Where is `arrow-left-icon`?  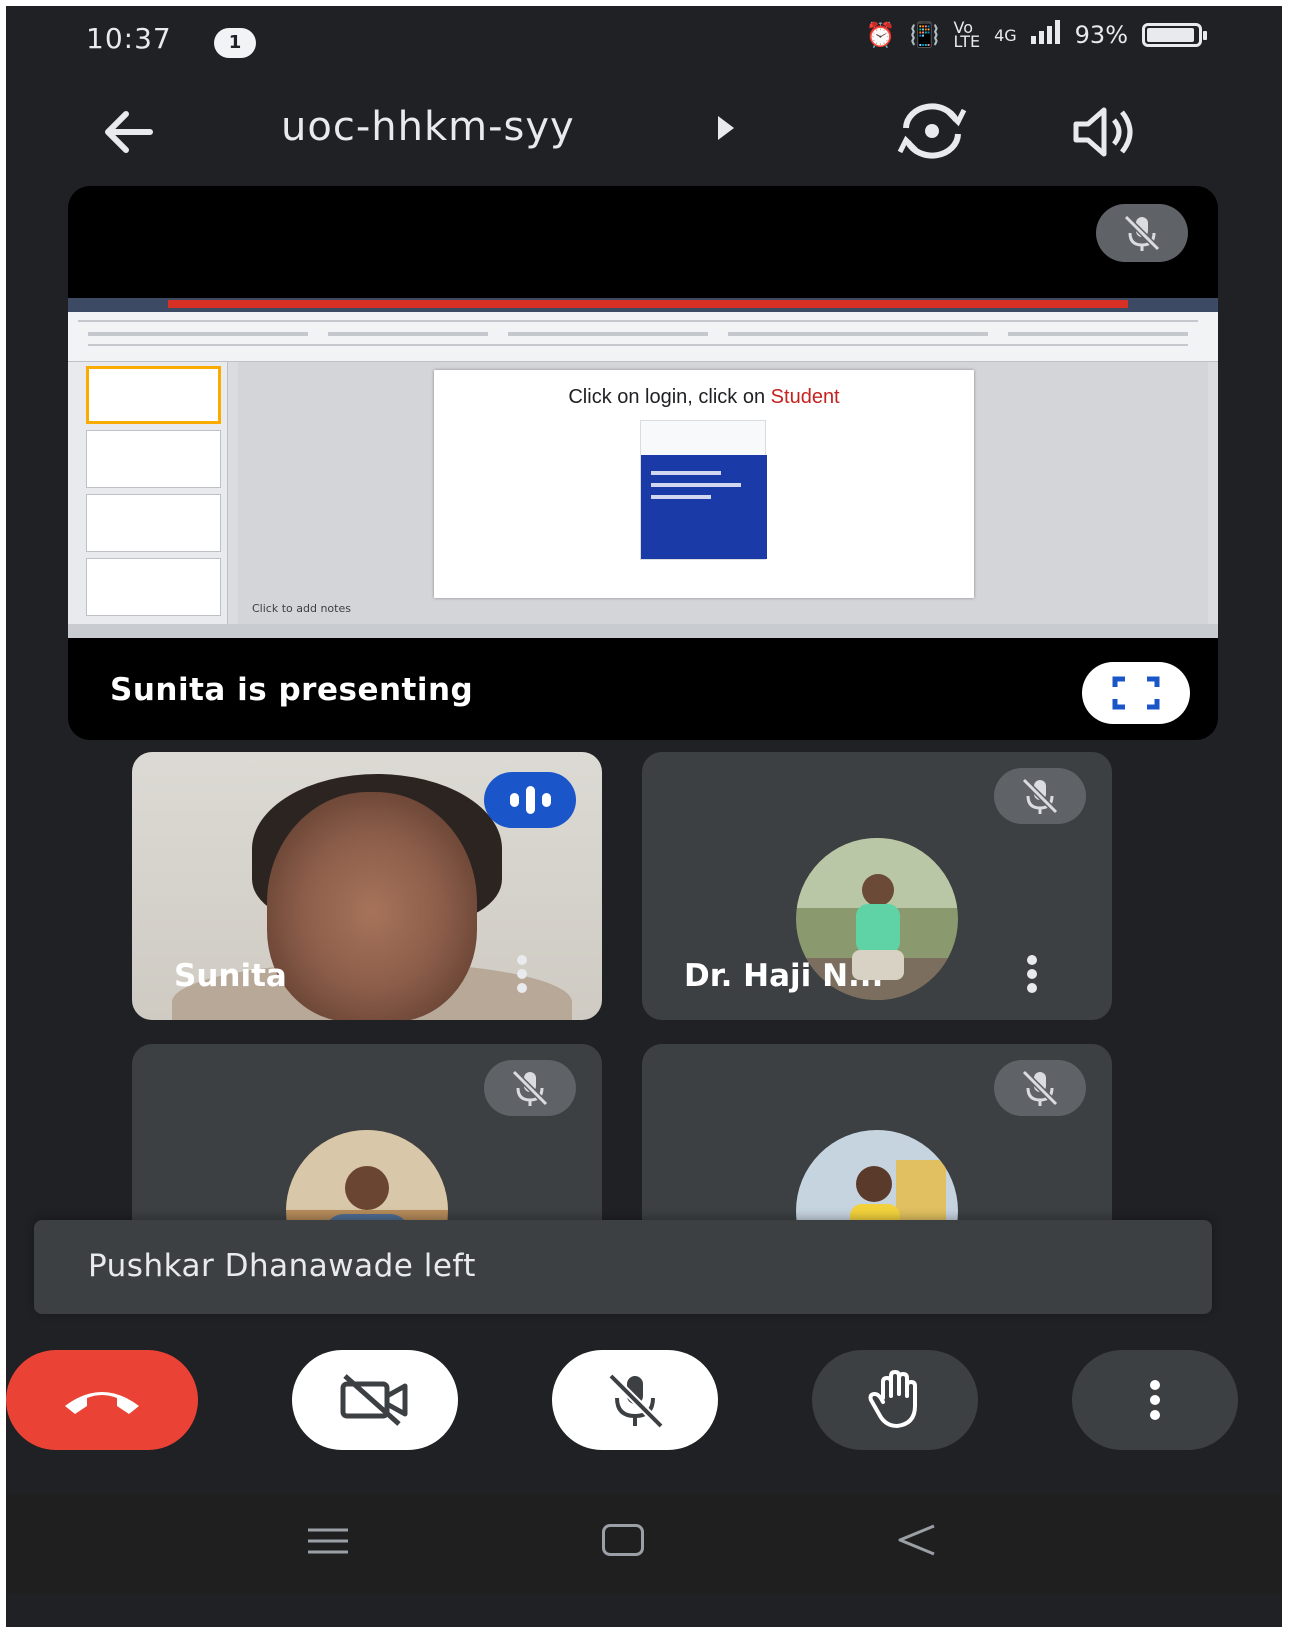
arrow-left-icon is located at coordinates (129, 132).